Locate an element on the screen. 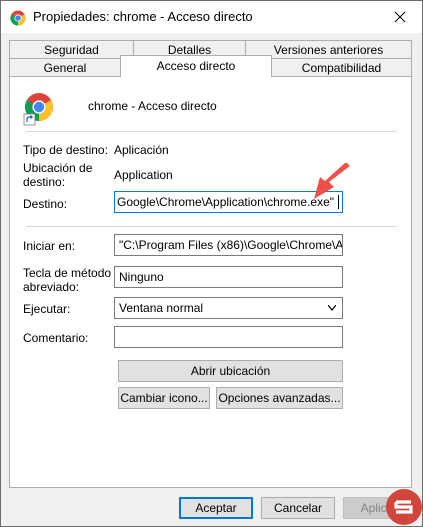  chrome-icon is located at coordinates (18, 18).